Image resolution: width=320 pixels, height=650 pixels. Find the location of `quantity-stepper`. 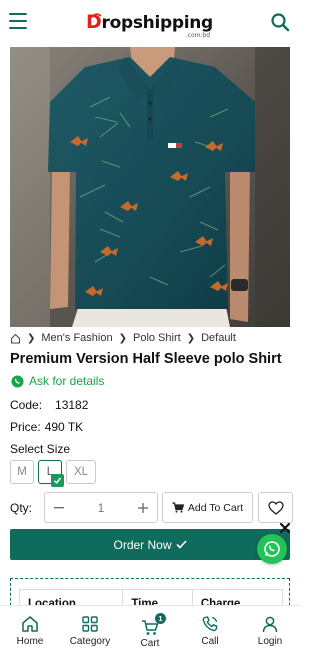

quantity-stepper is located at coordinates (101, 507).